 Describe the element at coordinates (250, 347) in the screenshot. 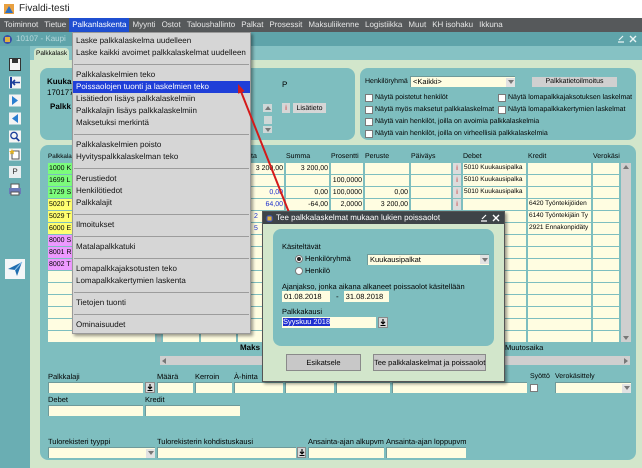

I see `column-label: Maks` at that location.